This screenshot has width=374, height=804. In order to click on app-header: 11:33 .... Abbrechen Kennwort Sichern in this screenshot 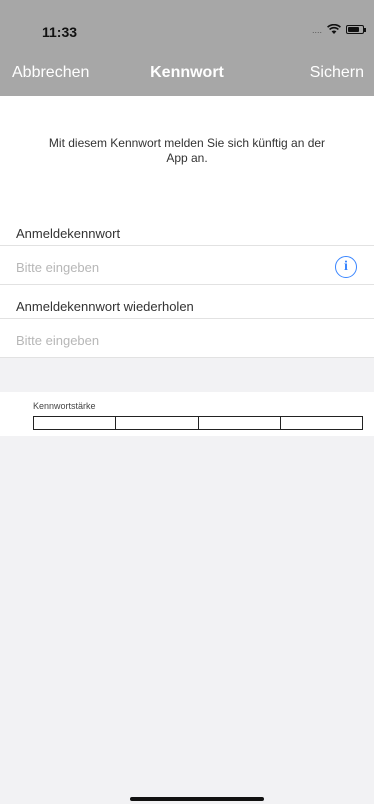, I will do `click(187, 48)`.